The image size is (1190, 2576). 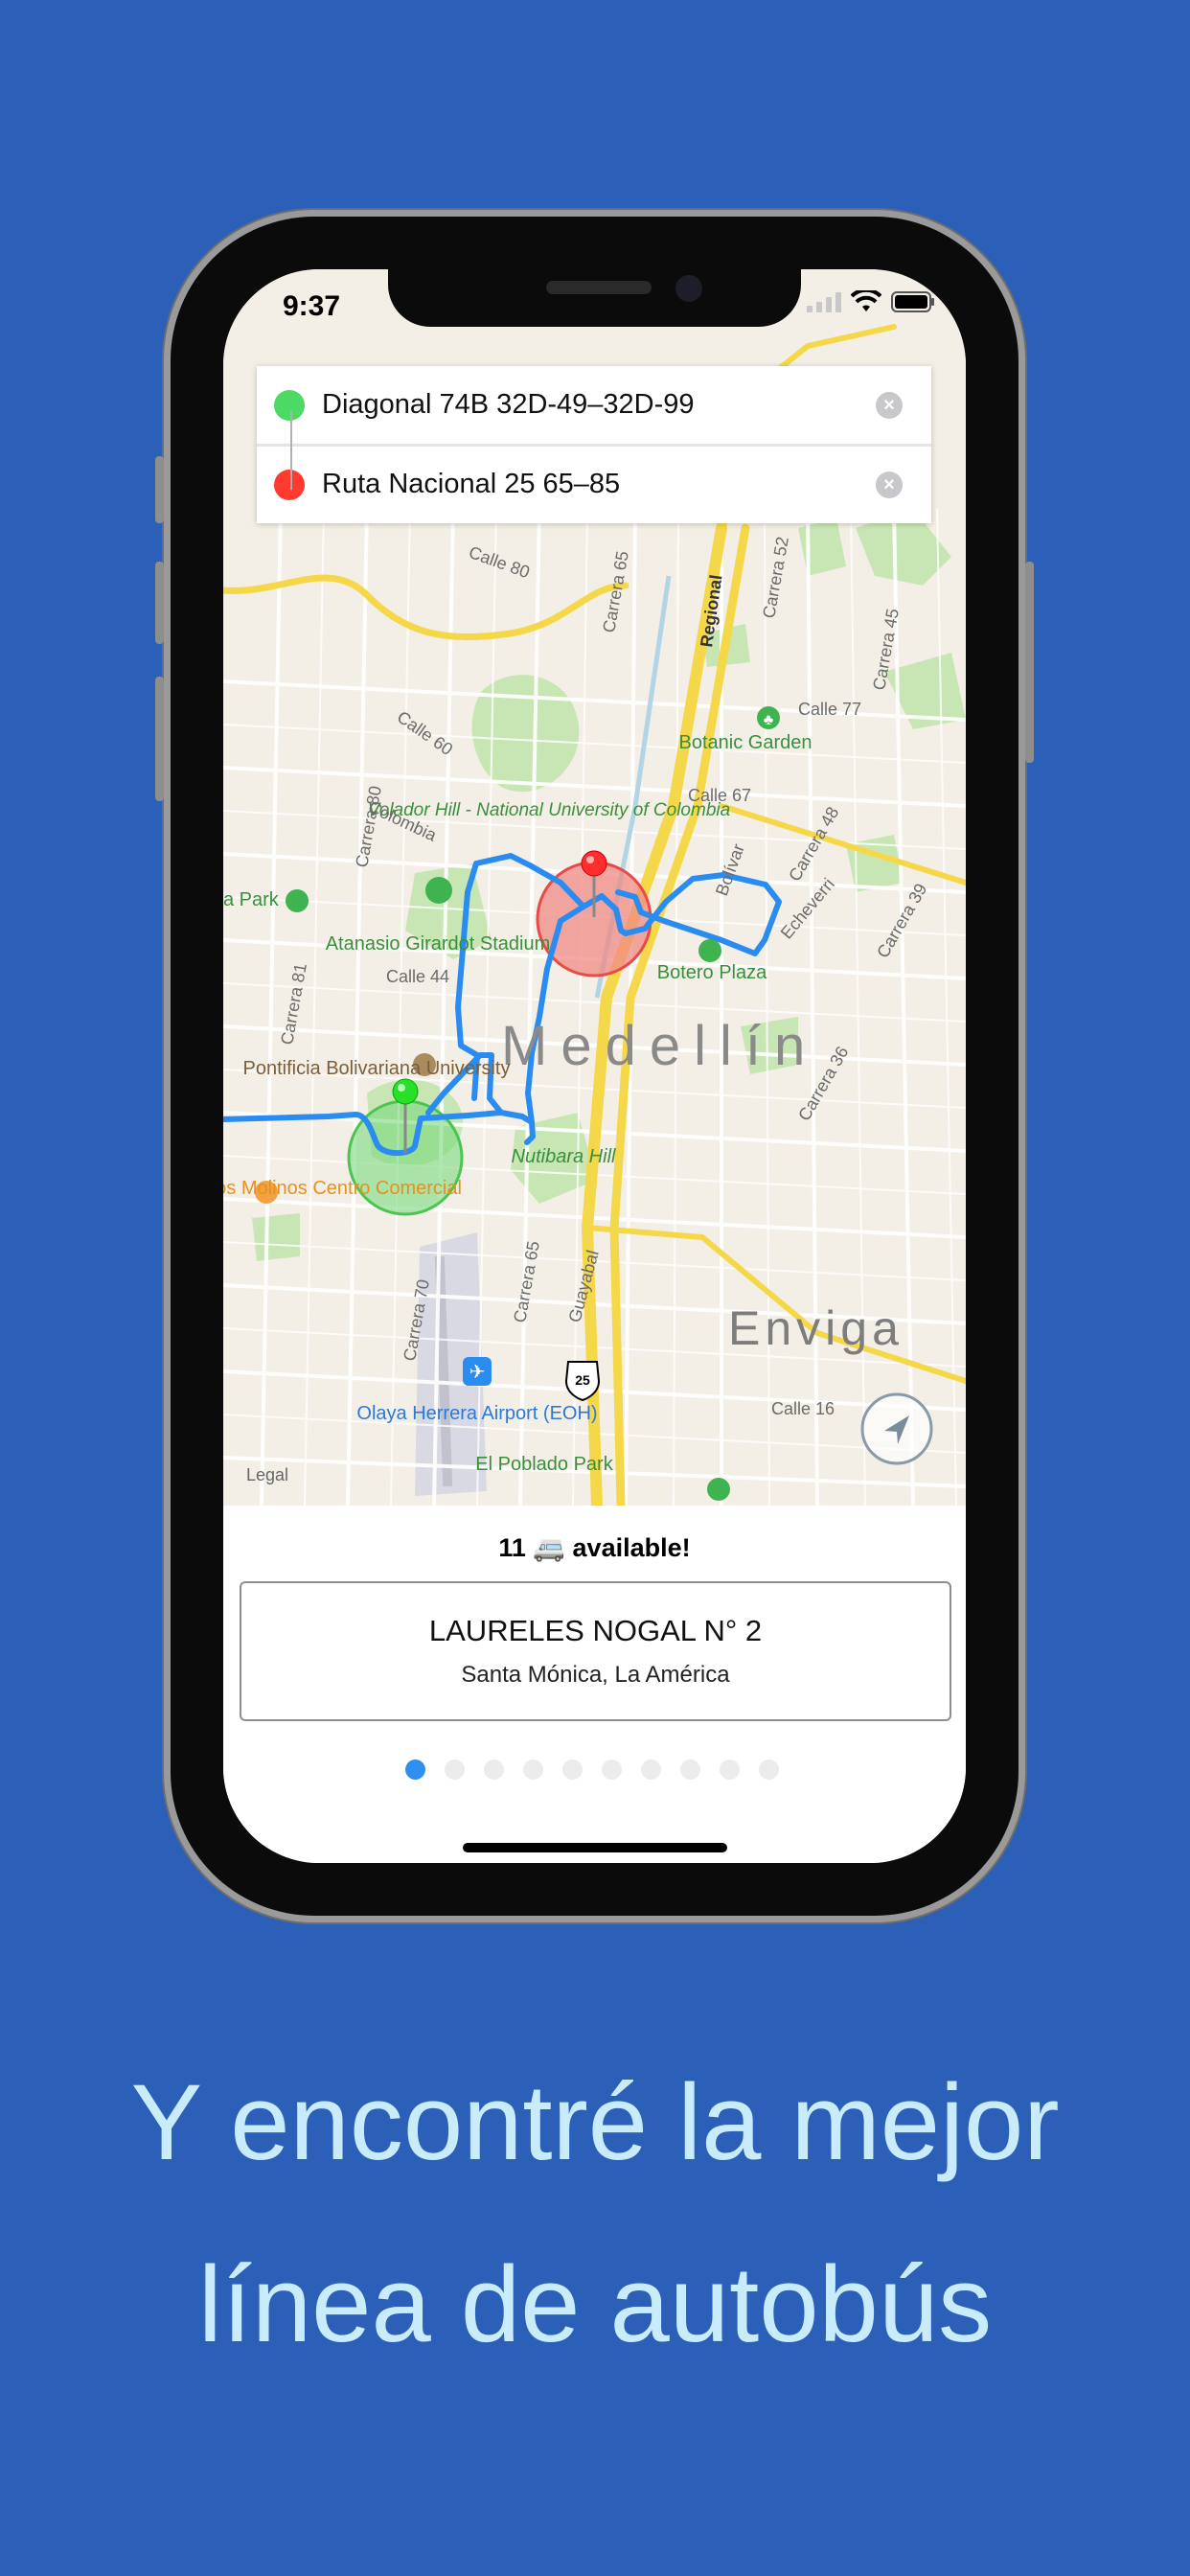 What do you see at coordinates (583, 1380) in the screenshot?
I see `highway-shield-number: 25` at bounding box center [583, 1380].